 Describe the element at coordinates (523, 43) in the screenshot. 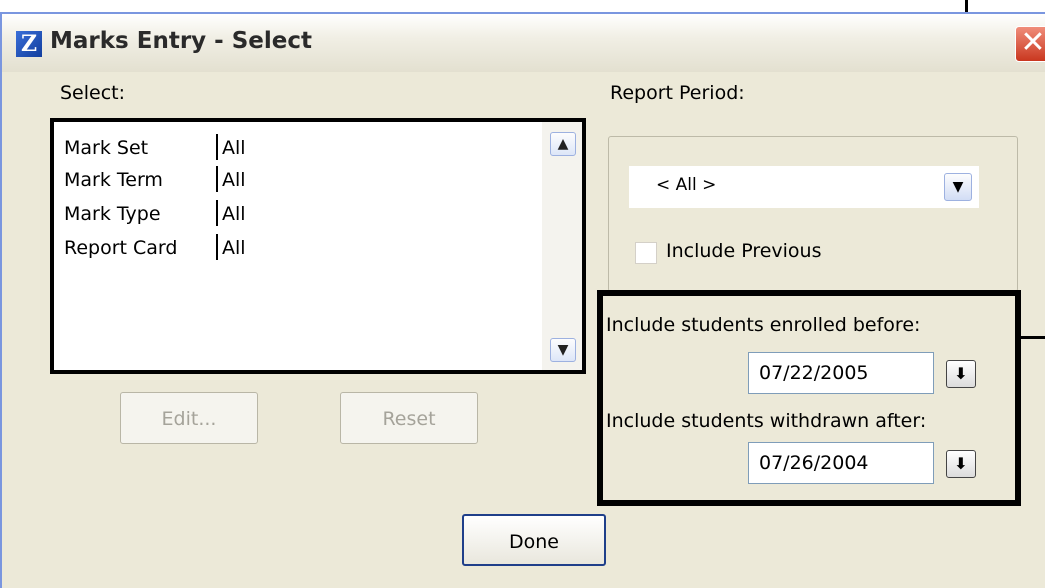

I see `title-bar: Z Marks Entry - Select ✕` at that location.